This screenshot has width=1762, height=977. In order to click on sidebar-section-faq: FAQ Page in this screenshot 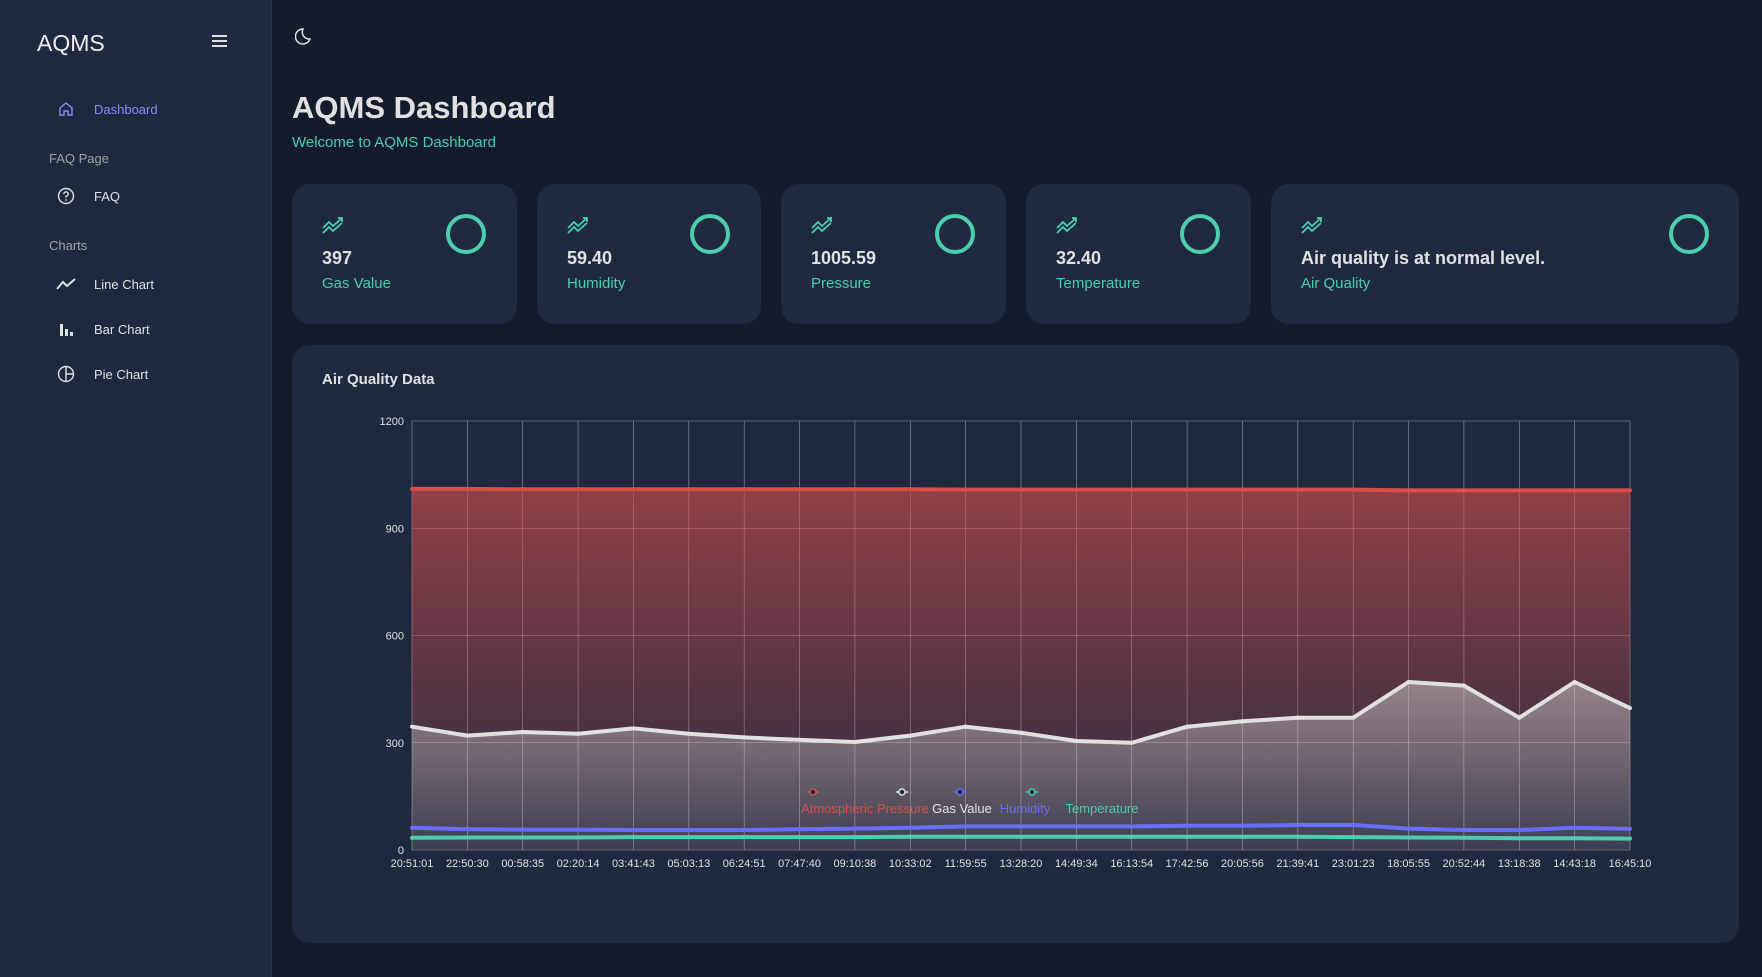, I will do `click(79, 158)`.